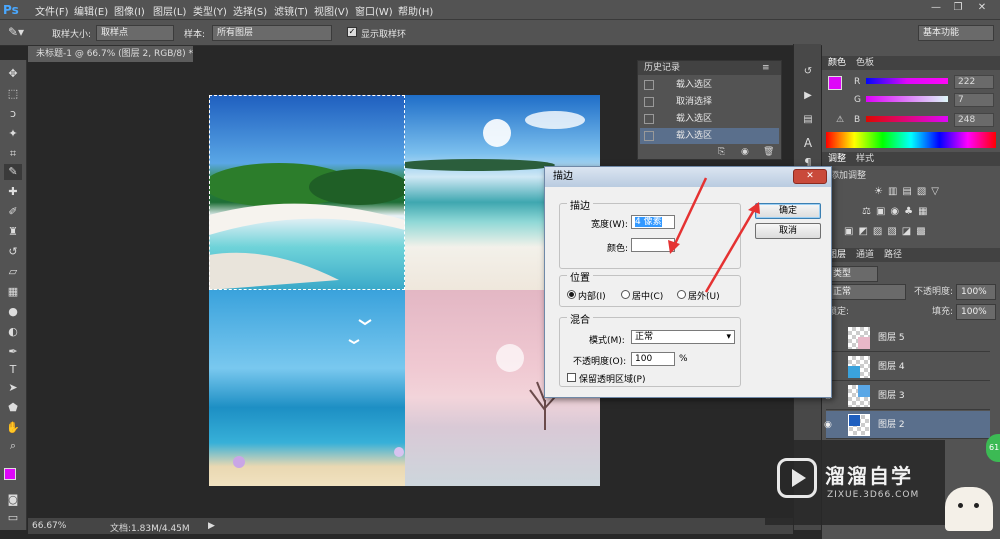 The height and width of the screenshot is (539, 1000). What do you see at coordinates (674, 247) in the screenshot?
I see `arrow-head-color` at bounding box center [674, 247].